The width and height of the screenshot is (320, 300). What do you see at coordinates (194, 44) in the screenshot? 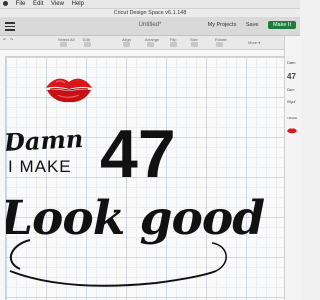
I see `size-field` at bounding box center [194, 44].